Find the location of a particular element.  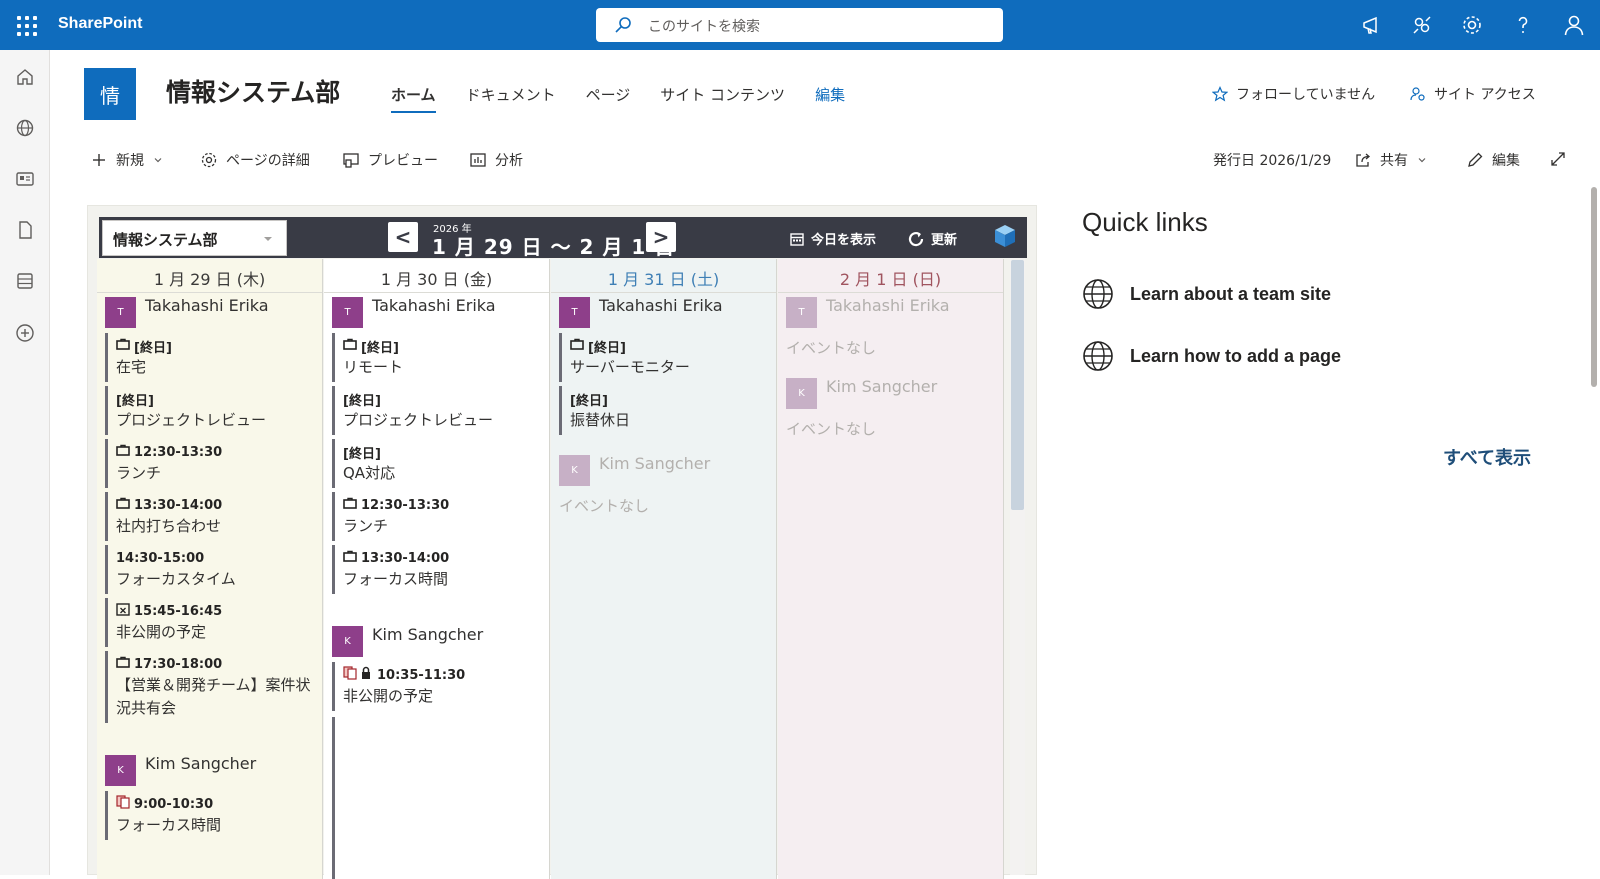

calendar-work-icon is located at coordinates (577, 346).